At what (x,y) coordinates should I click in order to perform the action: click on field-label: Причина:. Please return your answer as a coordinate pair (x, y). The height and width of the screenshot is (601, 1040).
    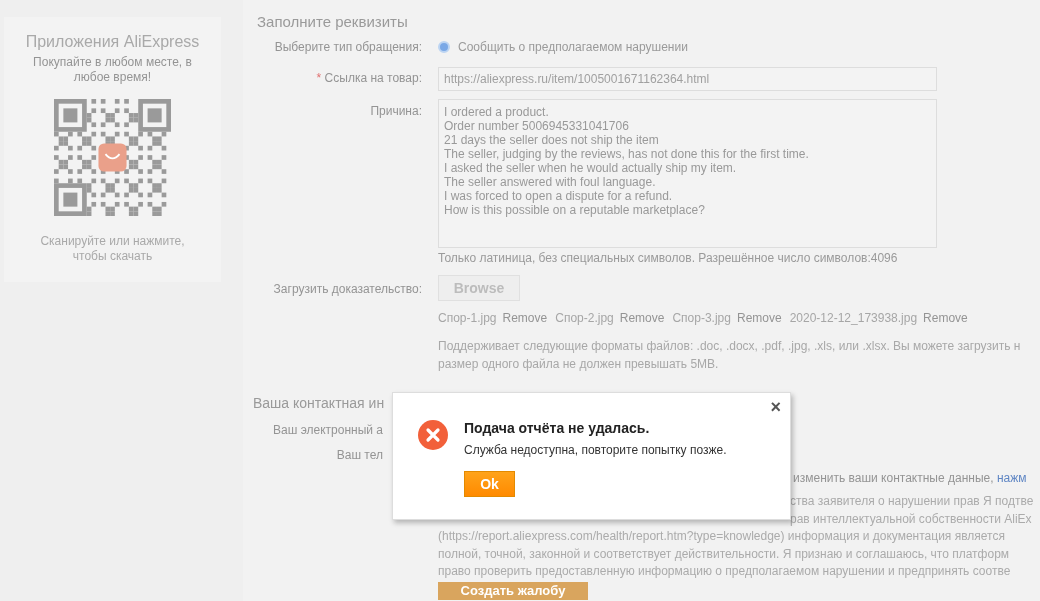
    Looking at the image, I should click on (395, 110).